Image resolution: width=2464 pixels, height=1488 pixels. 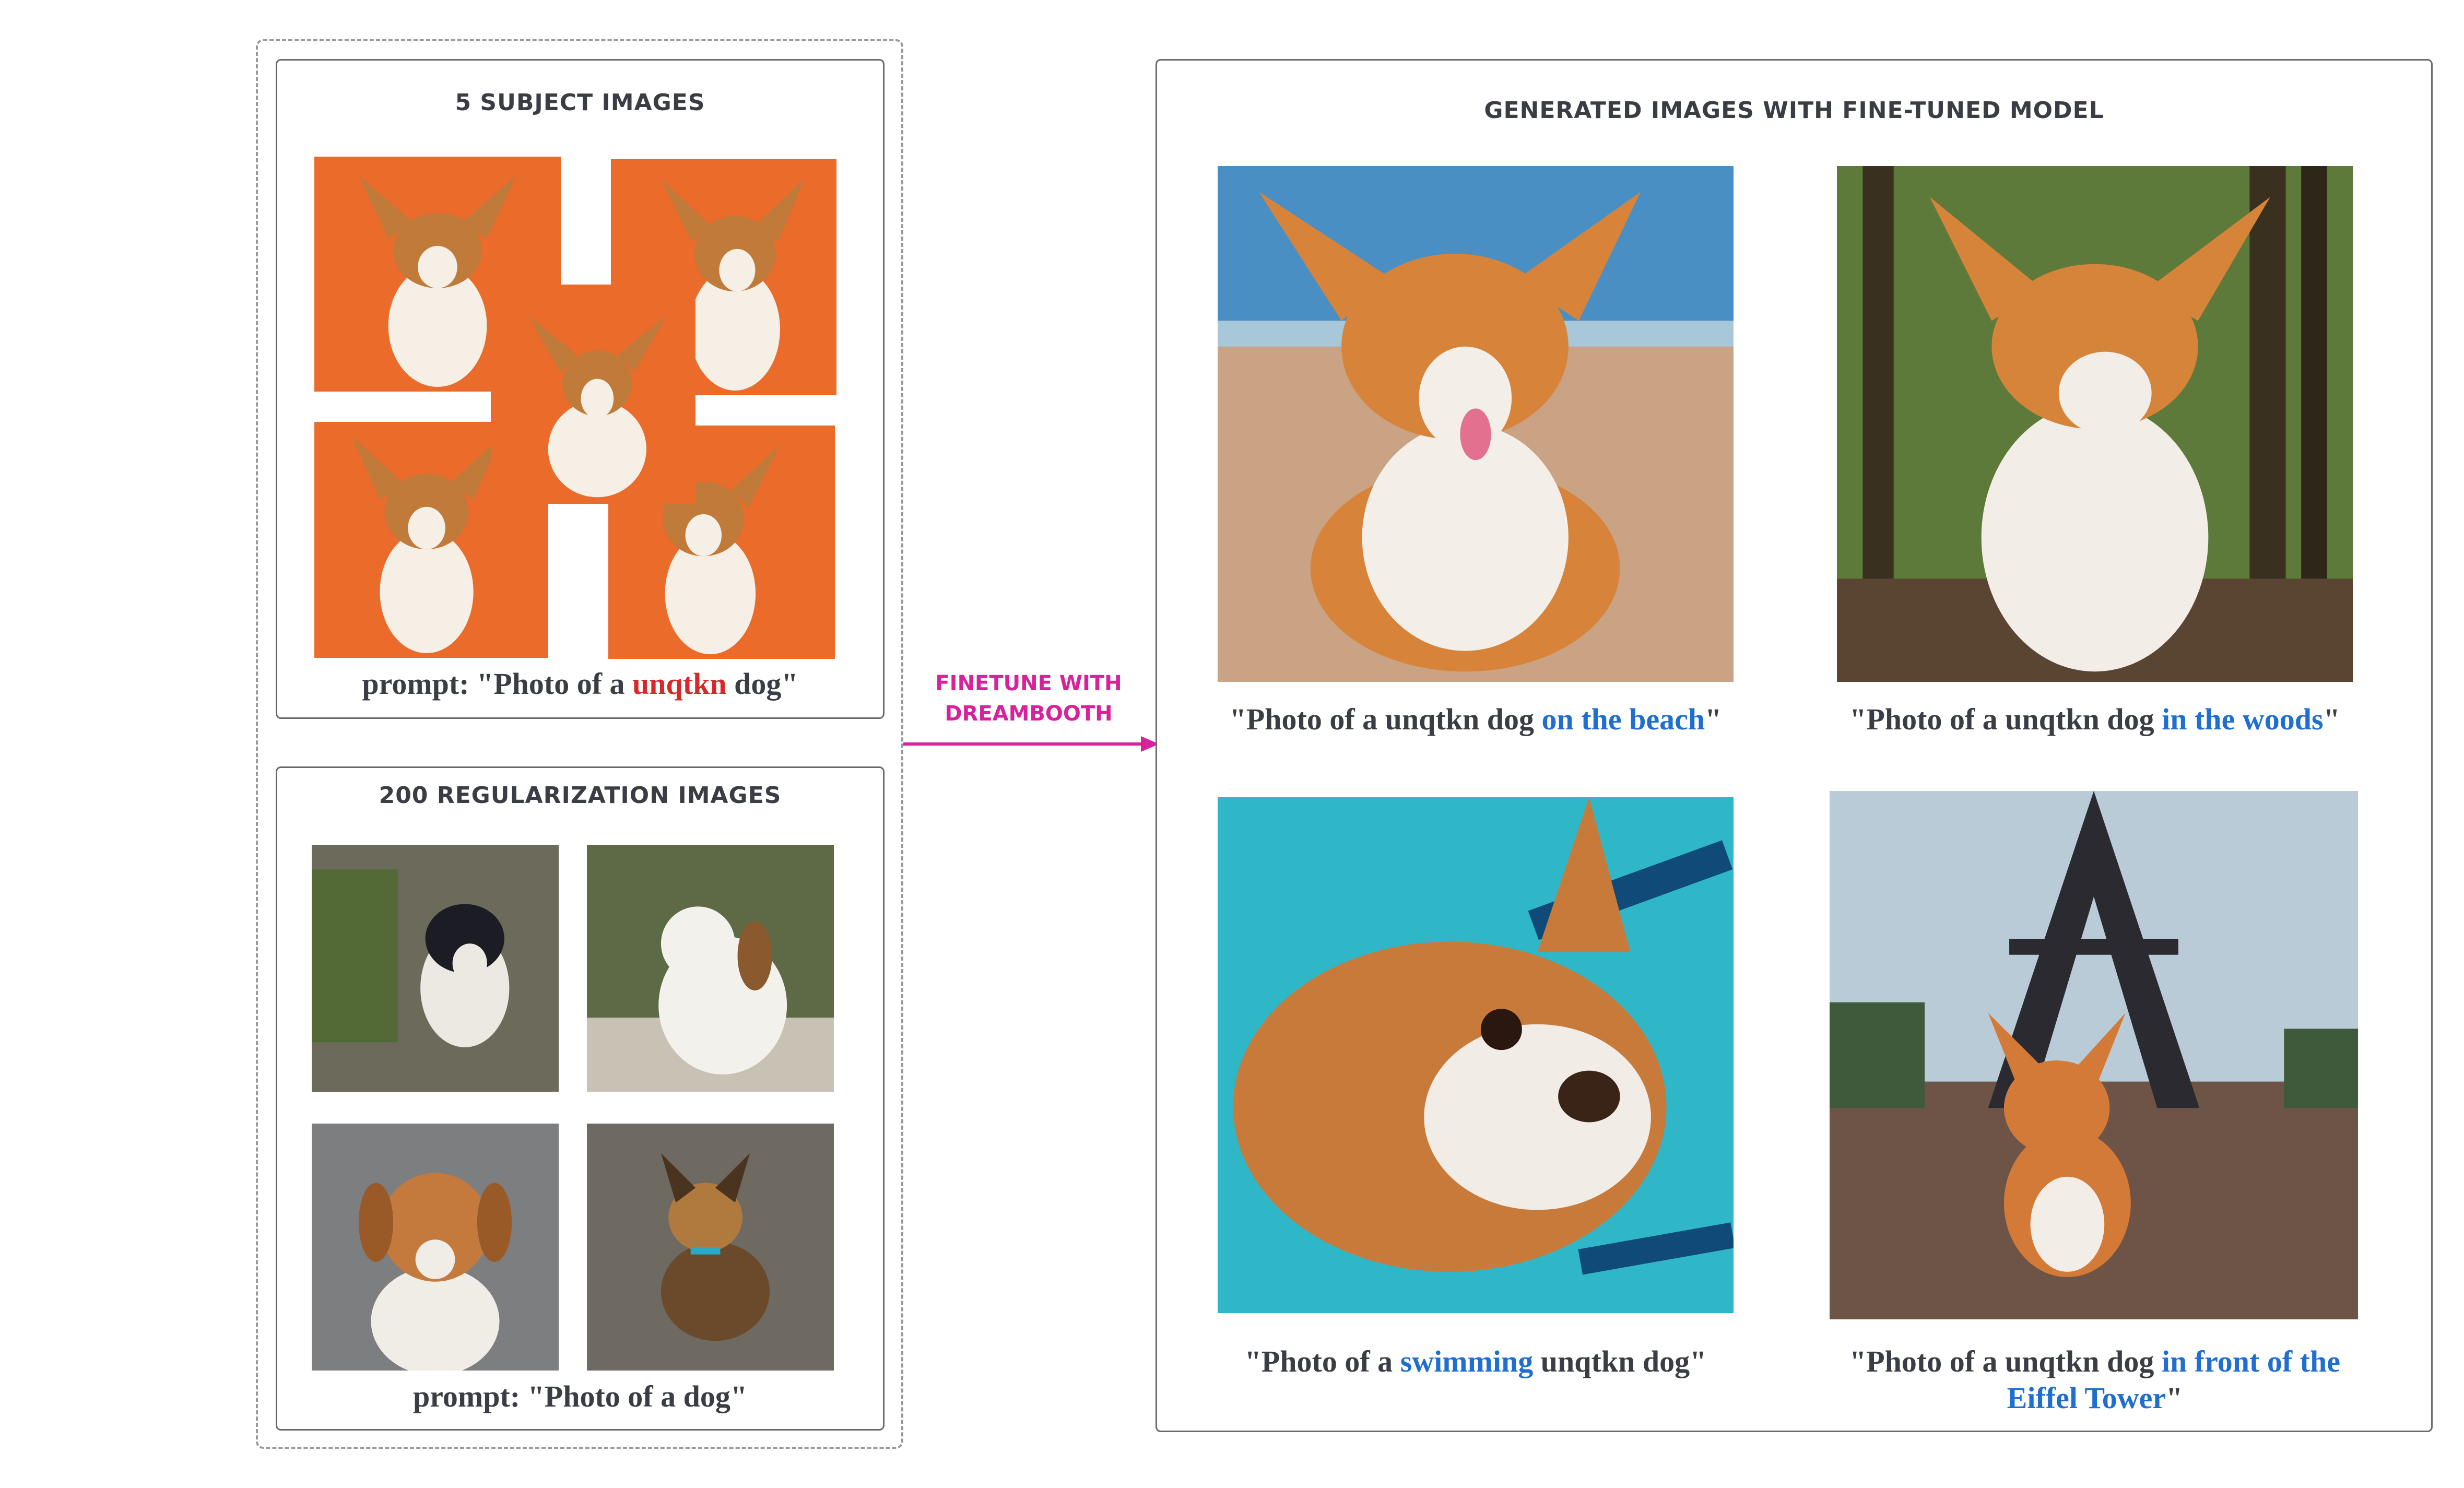 What do you see at coordinates (1476, 1055) in the screenshot?
I see `generated-image-swimming` at bounding box center [1476, 1055].